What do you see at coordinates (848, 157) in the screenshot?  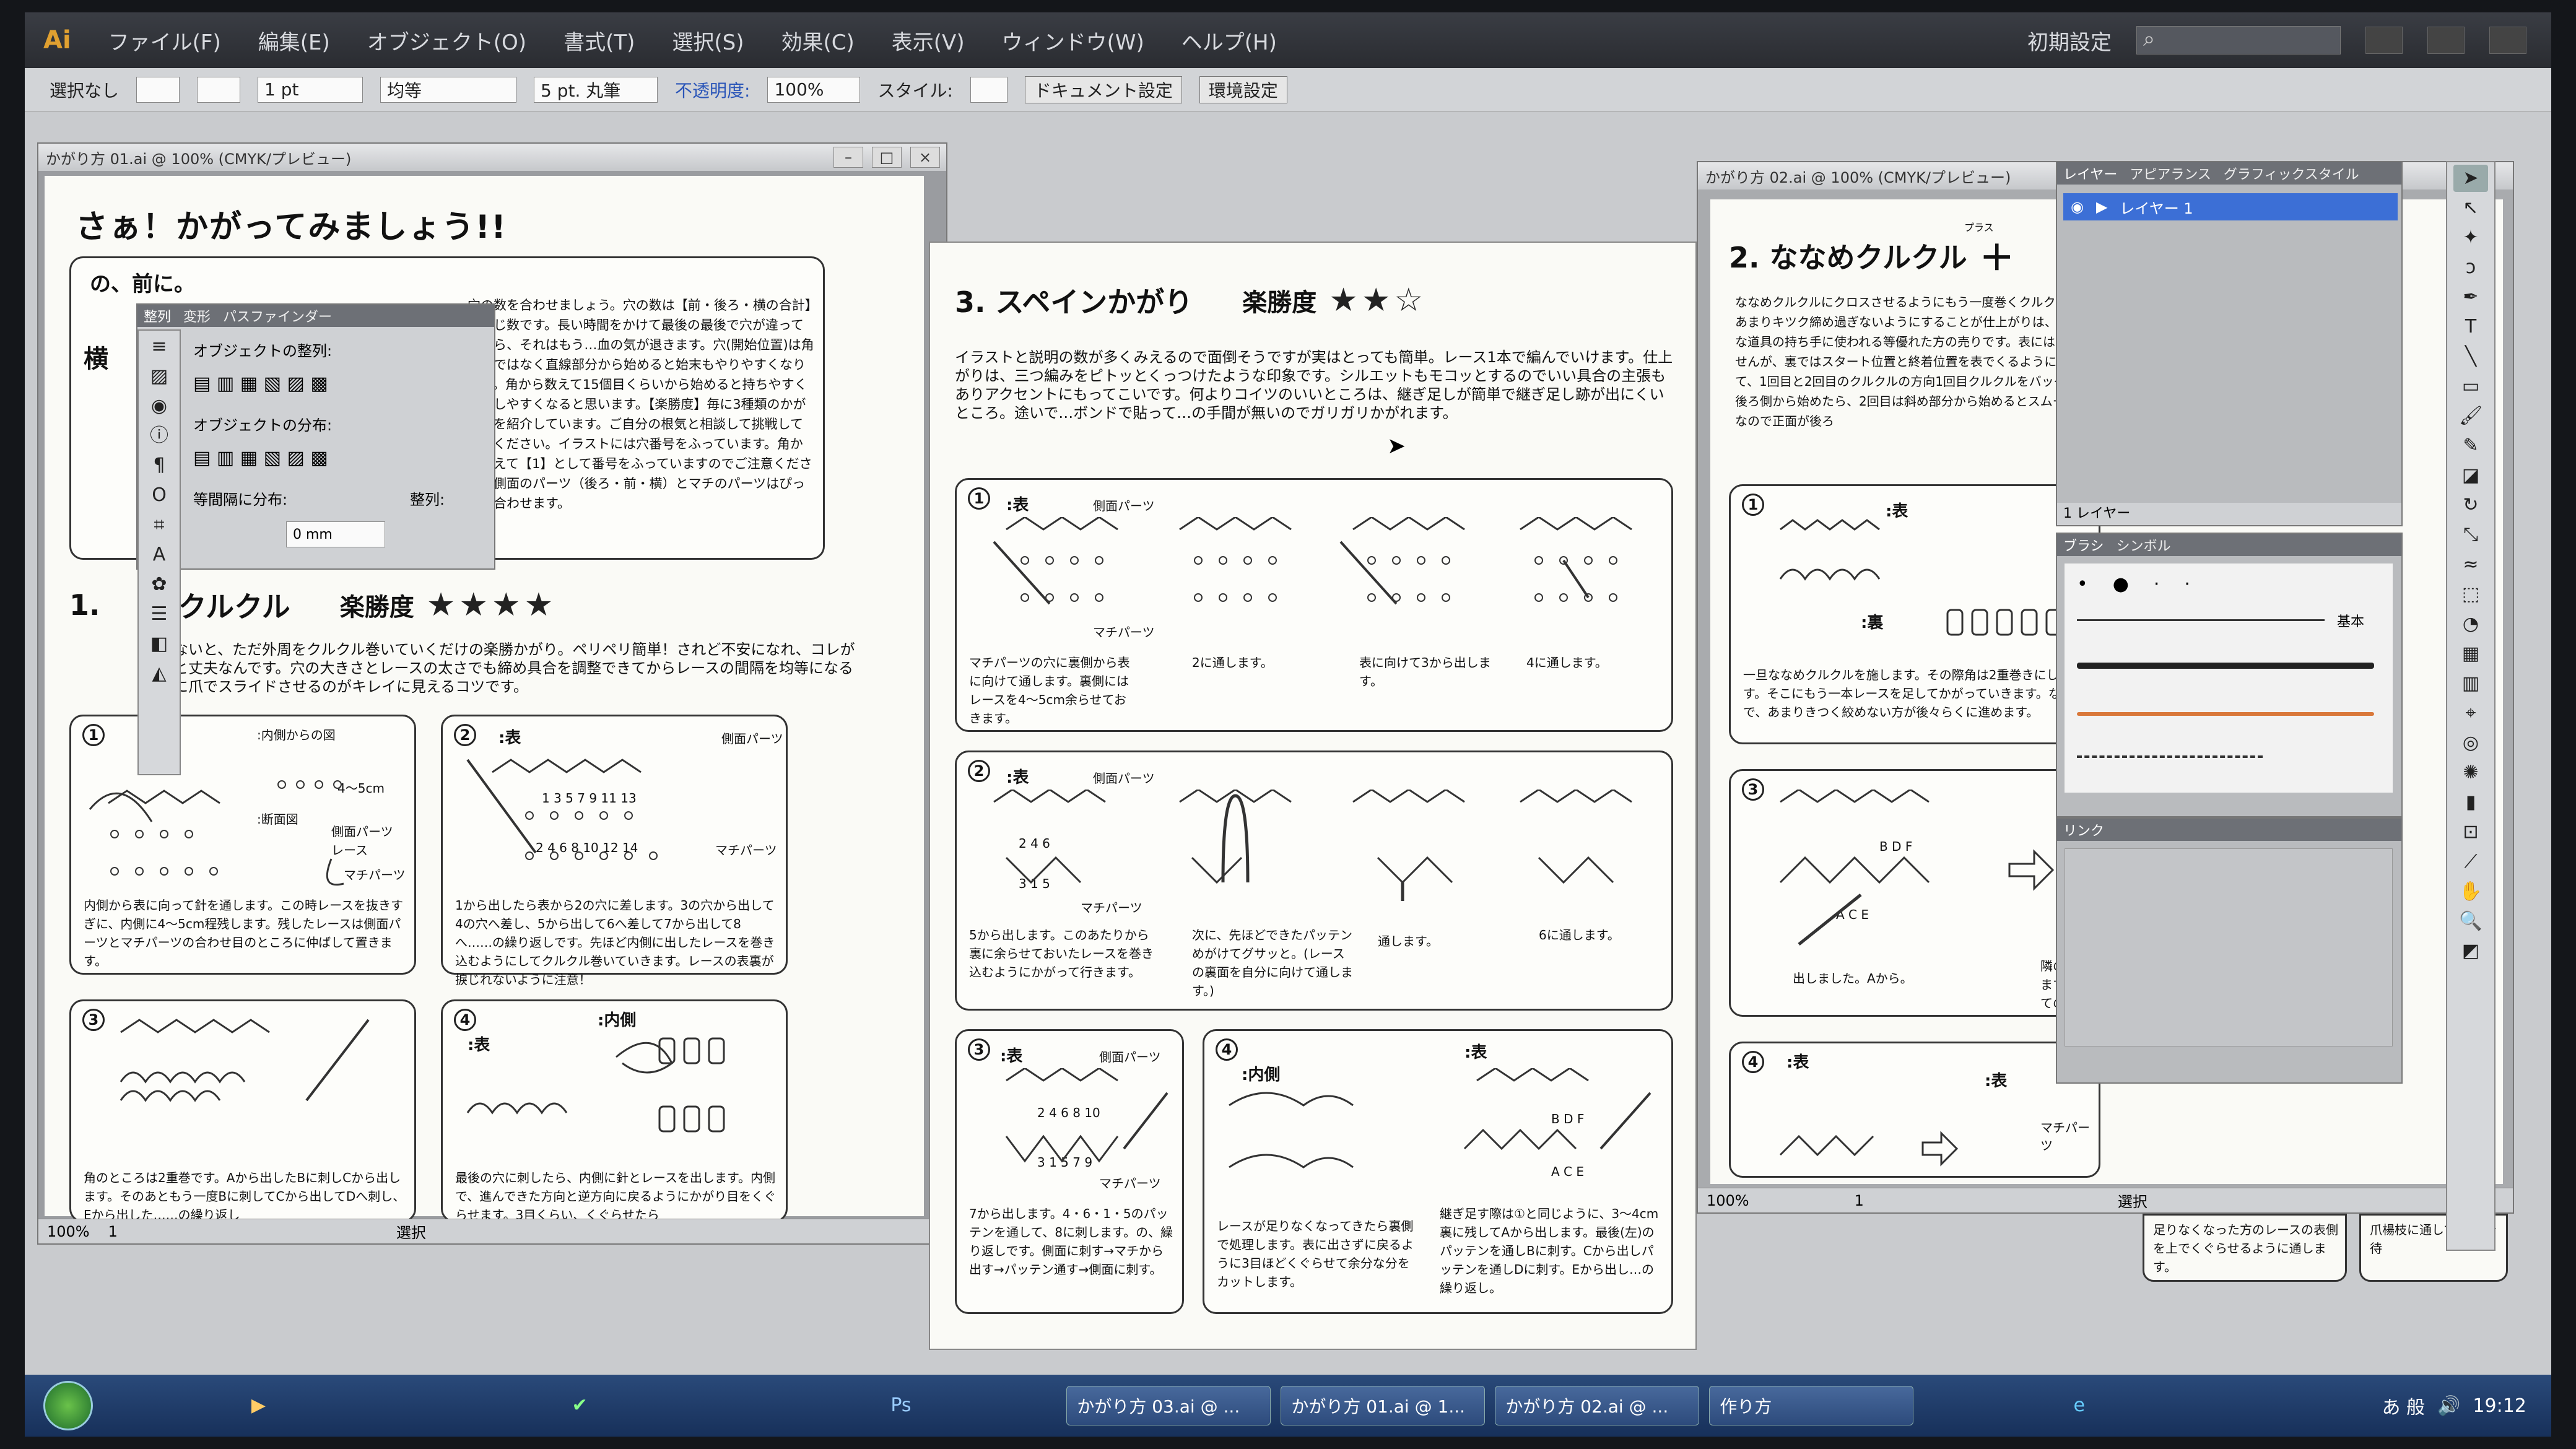 I see `doc-minimize-button: –` at bounding box center [848, 157].